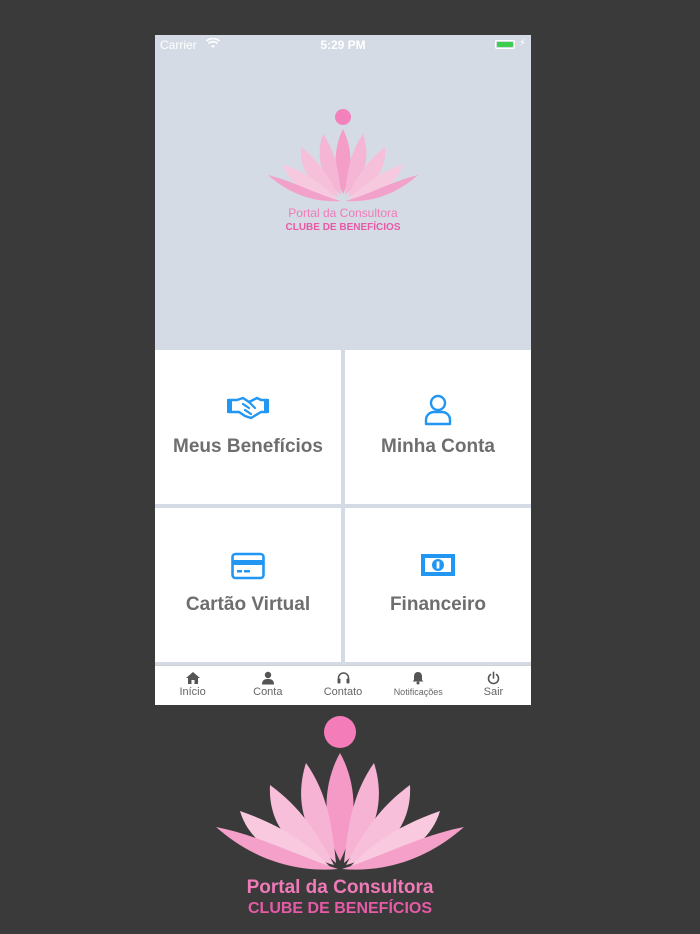  Describe the element at coordinates (192, 678) in the screenshot. I see `home-icon` at that location.